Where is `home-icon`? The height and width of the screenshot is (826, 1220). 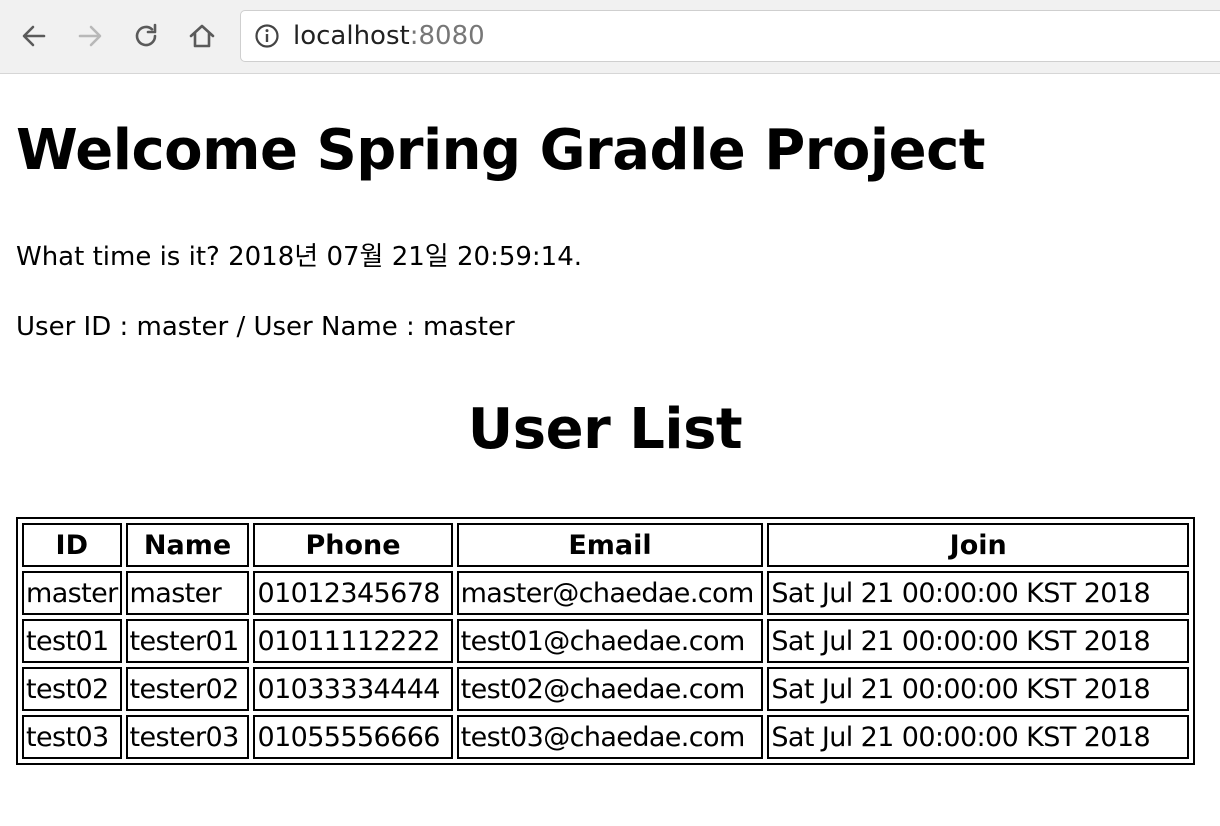
home-icon is located at coordinates (202, 36).